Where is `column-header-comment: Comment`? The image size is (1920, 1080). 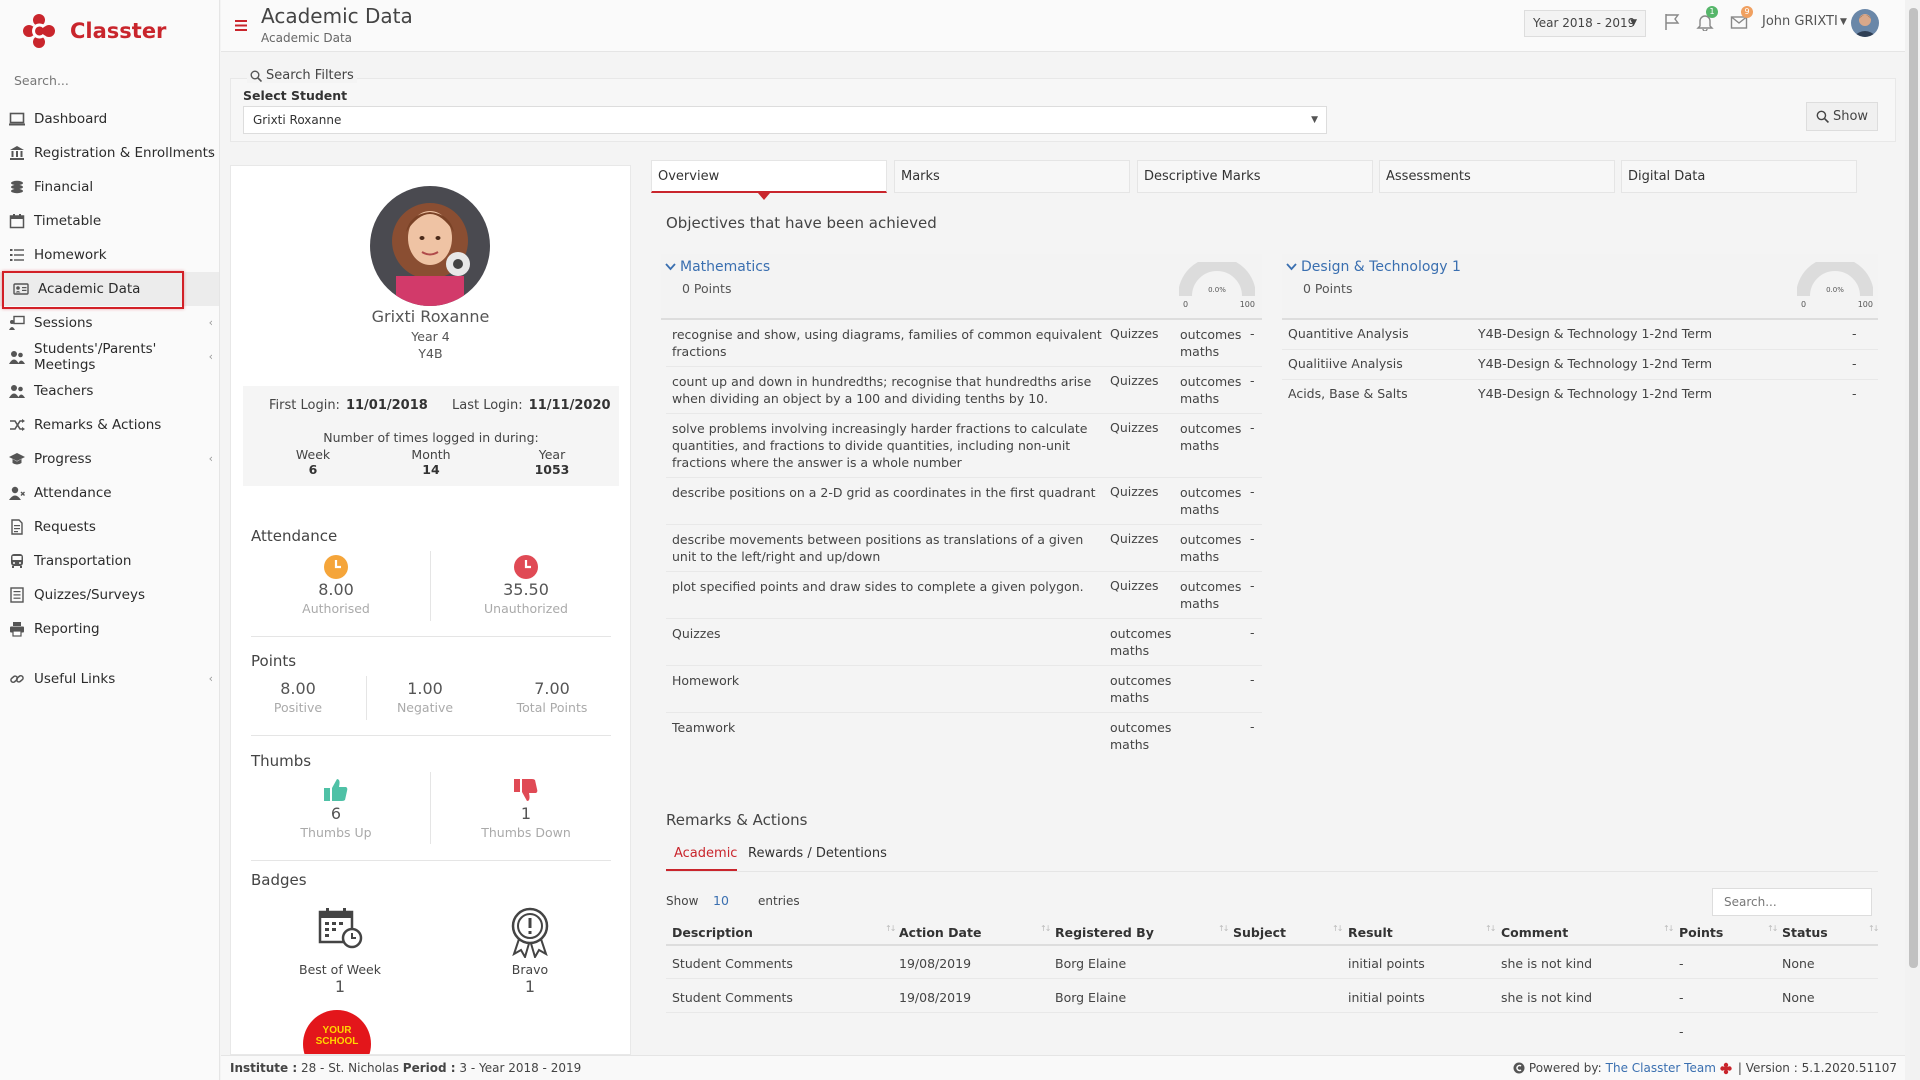
column-header-comment: Comment is located at coordinates (1534, 932).